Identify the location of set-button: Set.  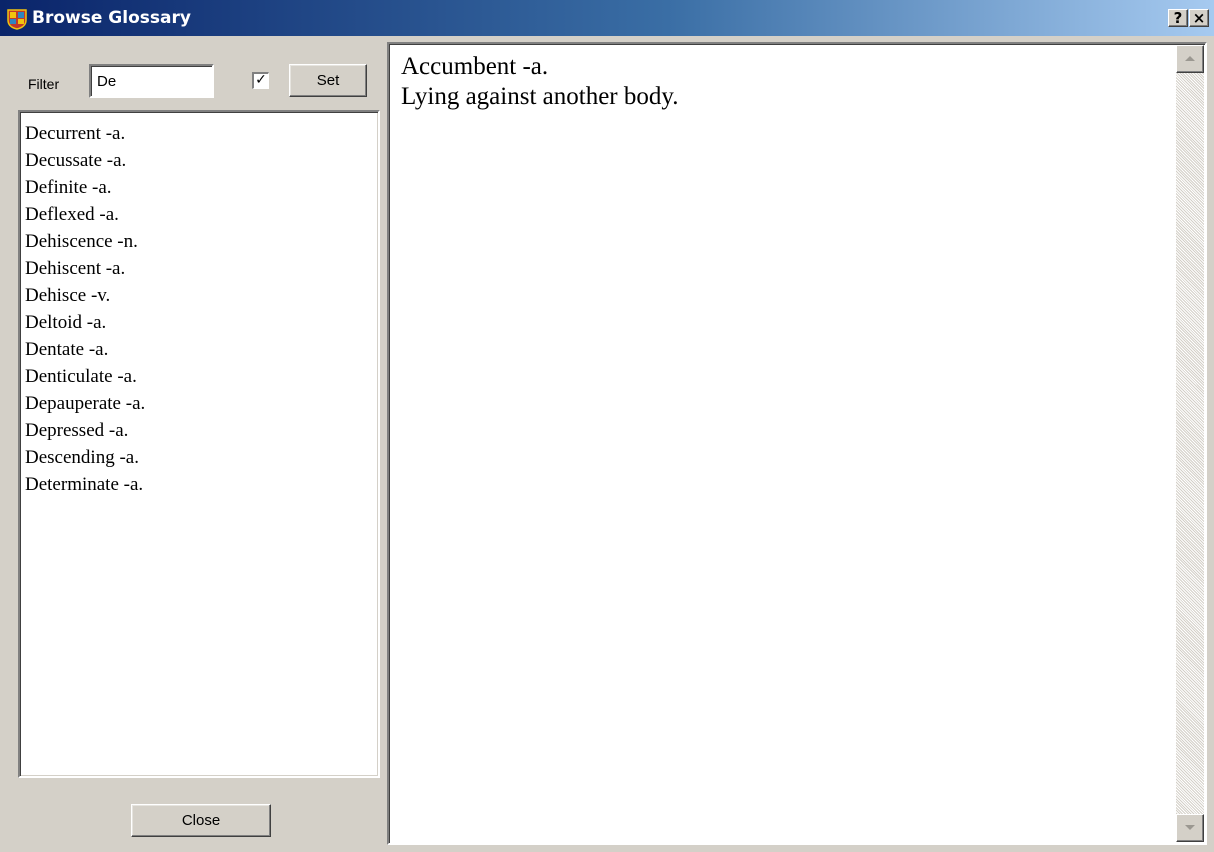
(328, 80).